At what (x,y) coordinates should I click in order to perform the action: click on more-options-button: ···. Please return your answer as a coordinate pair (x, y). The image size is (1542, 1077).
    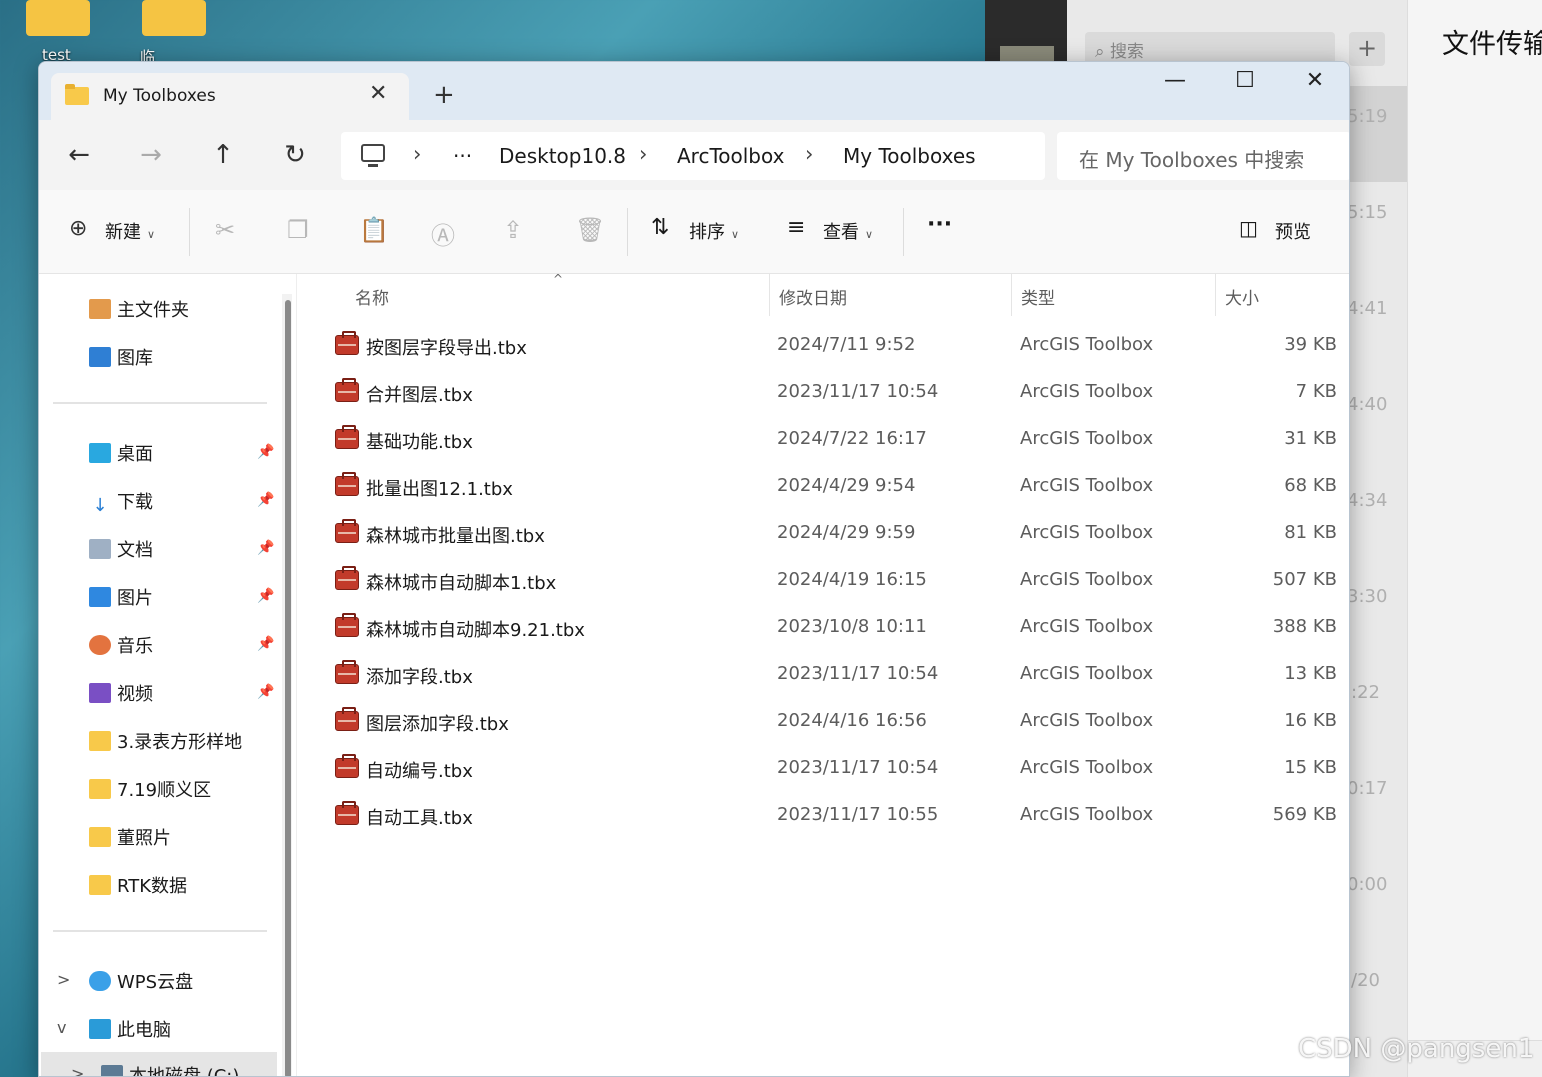
    Looking at the image, I should click on (939, 224).